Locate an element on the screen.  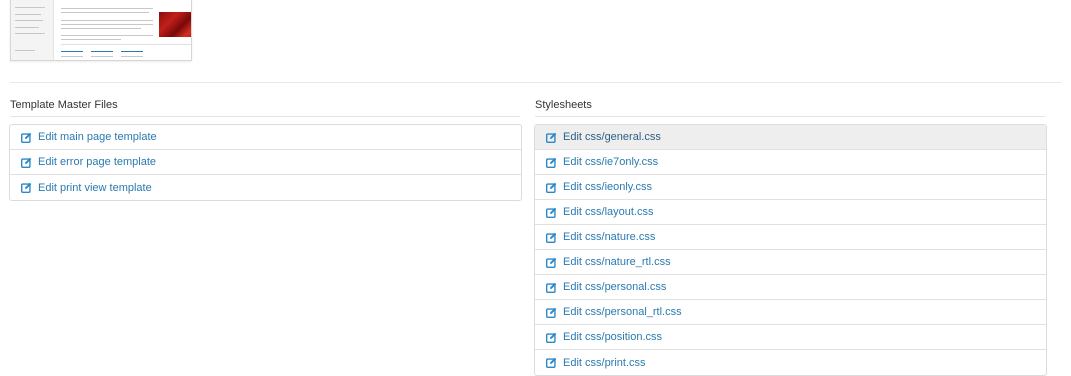
link-label: Edit css/general.css is located at coordinates (612, 137).